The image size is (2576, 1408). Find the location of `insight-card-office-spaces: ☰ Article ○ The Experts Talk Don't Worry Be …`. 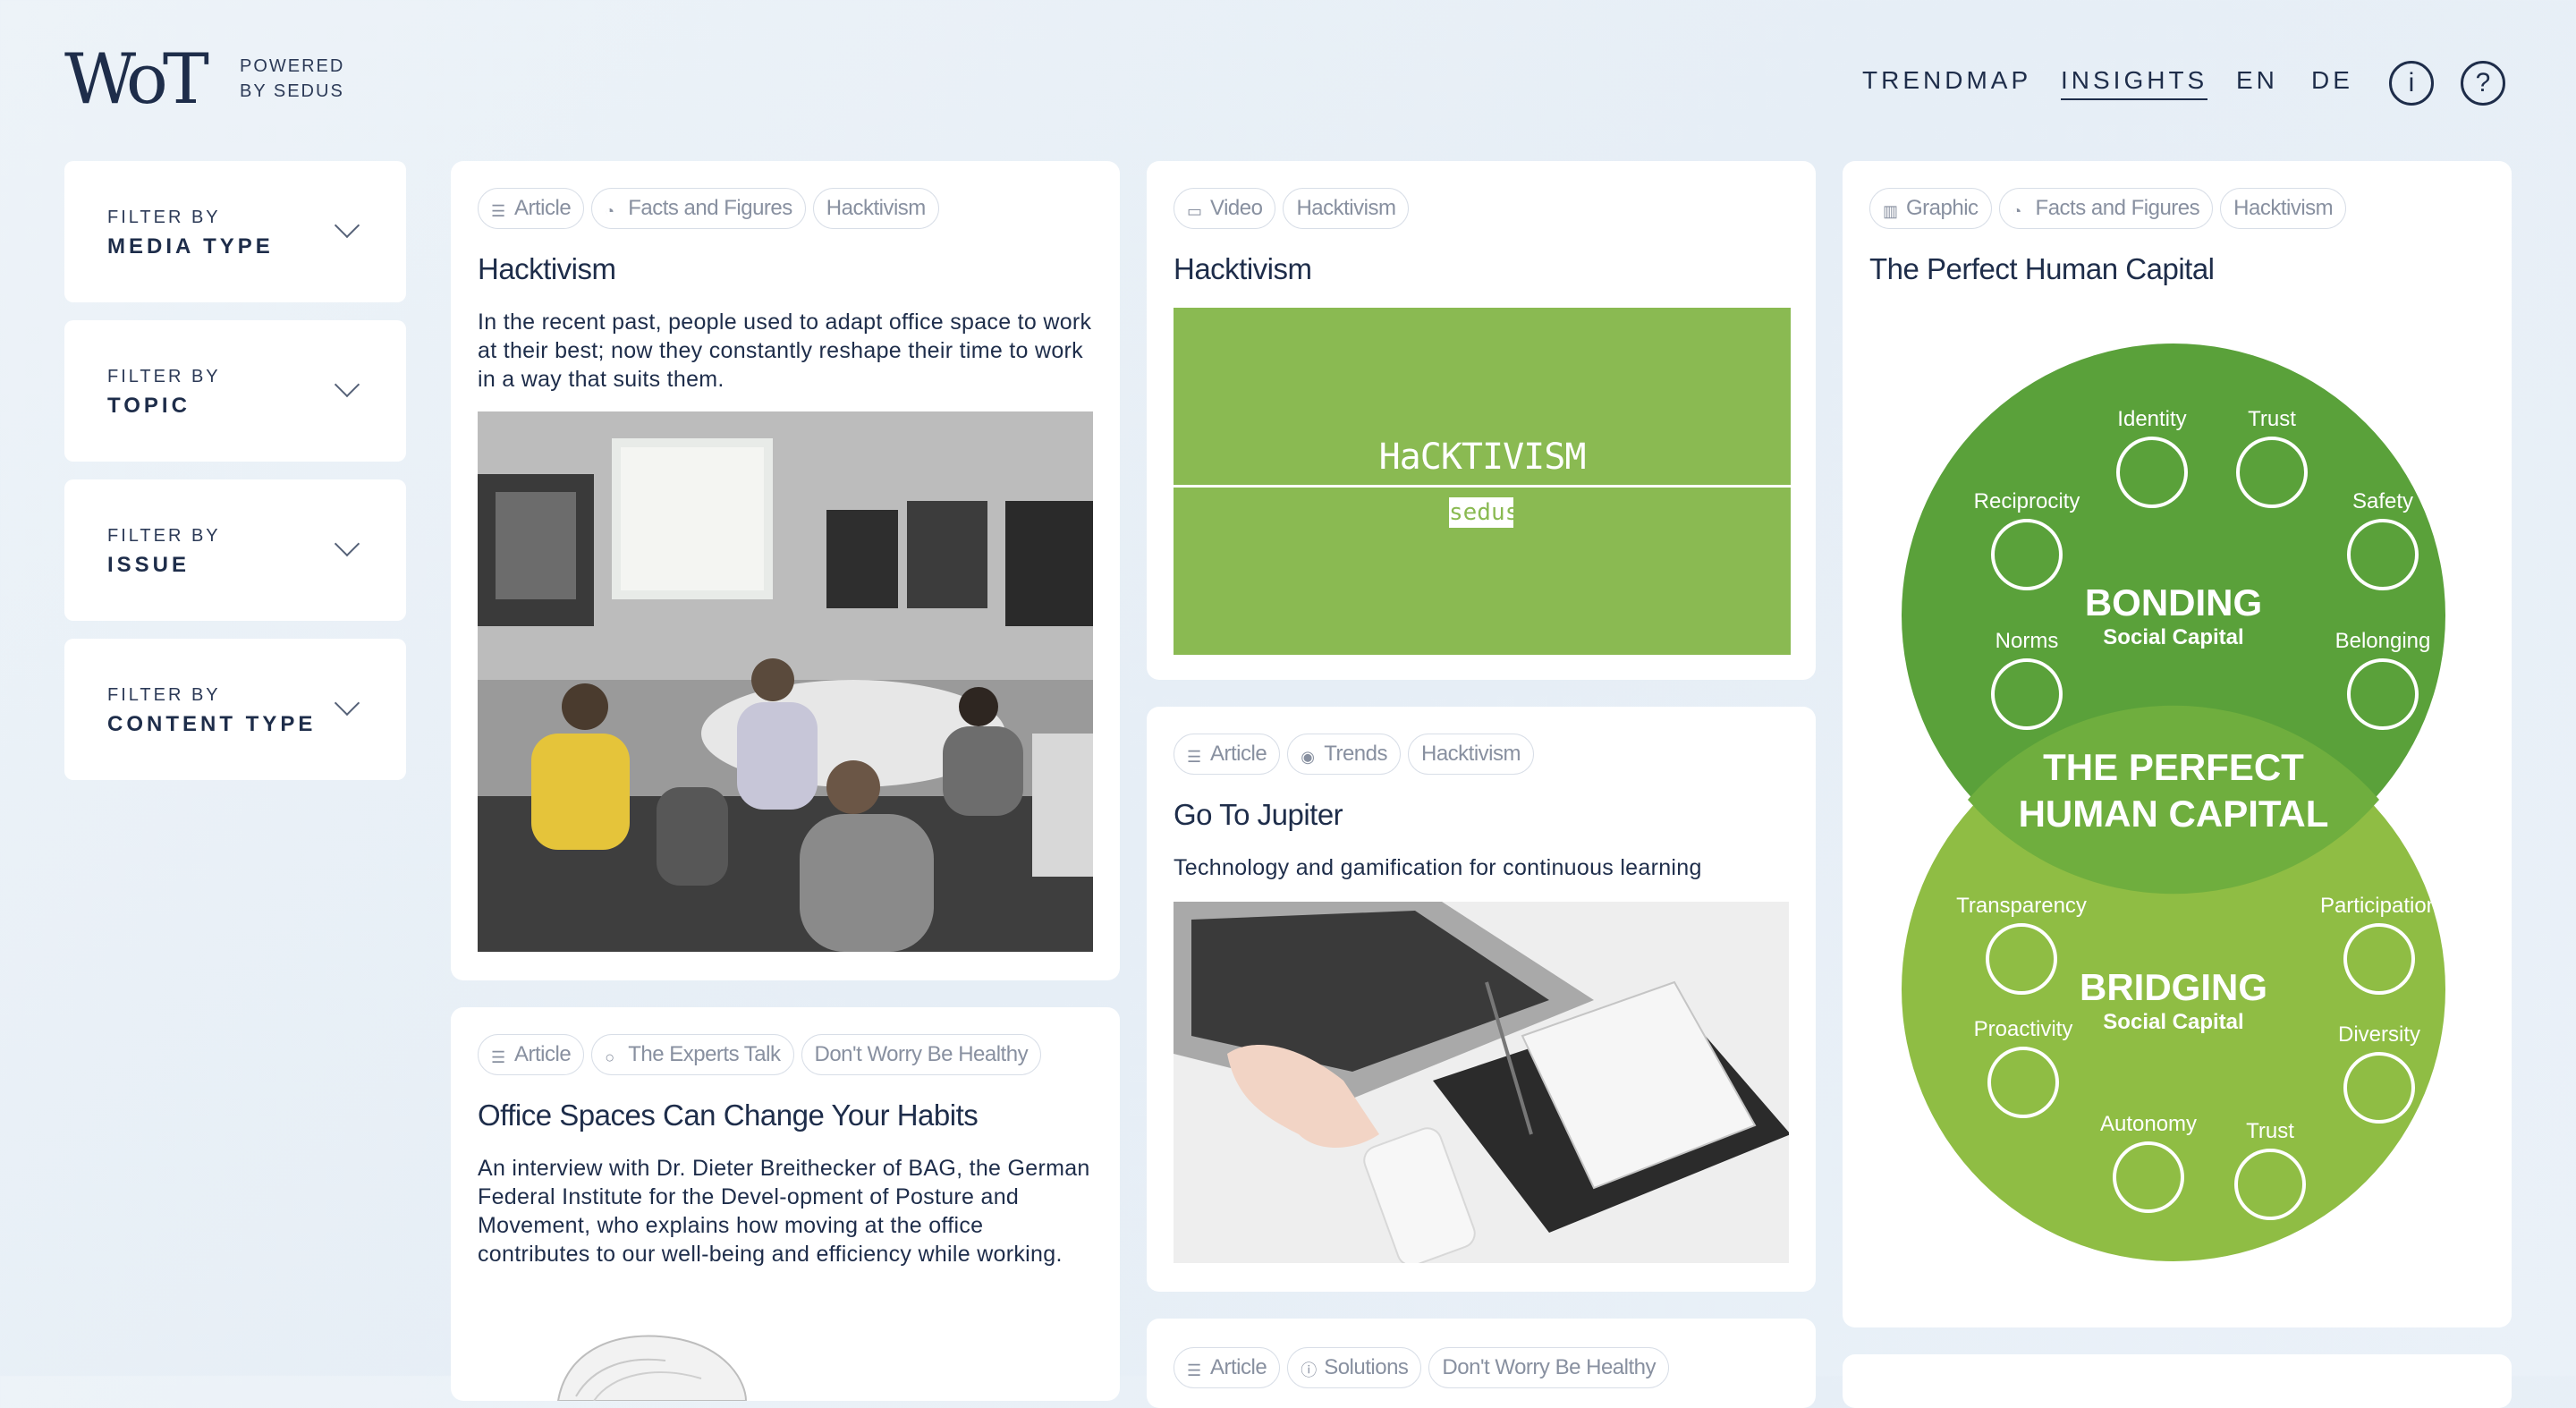

insight-card-office-spaces: ☰ Article ○ The Experts Talk Don't Worry Be … is located at coordinates (785, 1204).